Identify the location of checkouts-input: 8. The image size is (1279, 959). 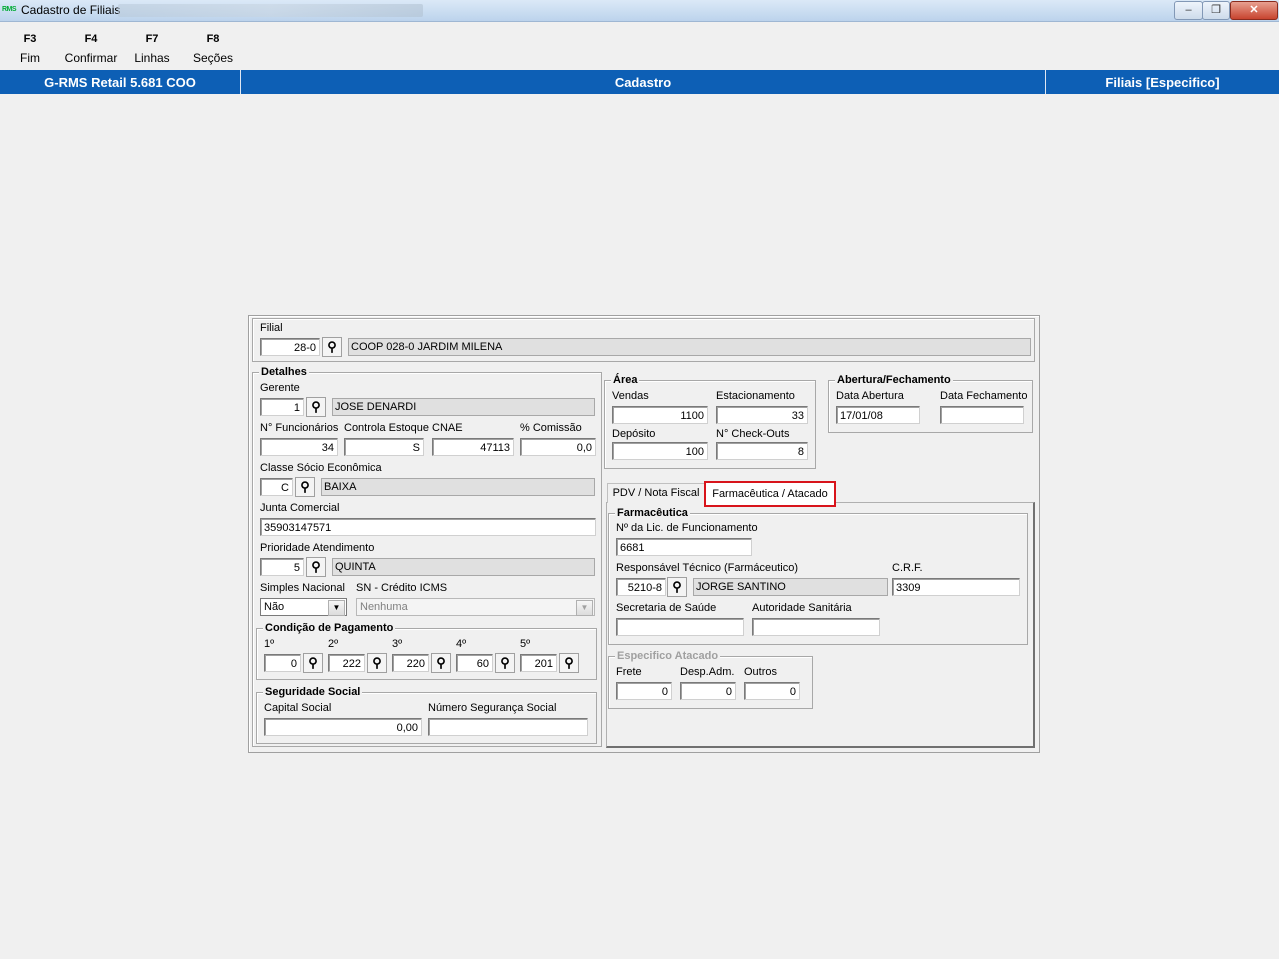
(762, 451).